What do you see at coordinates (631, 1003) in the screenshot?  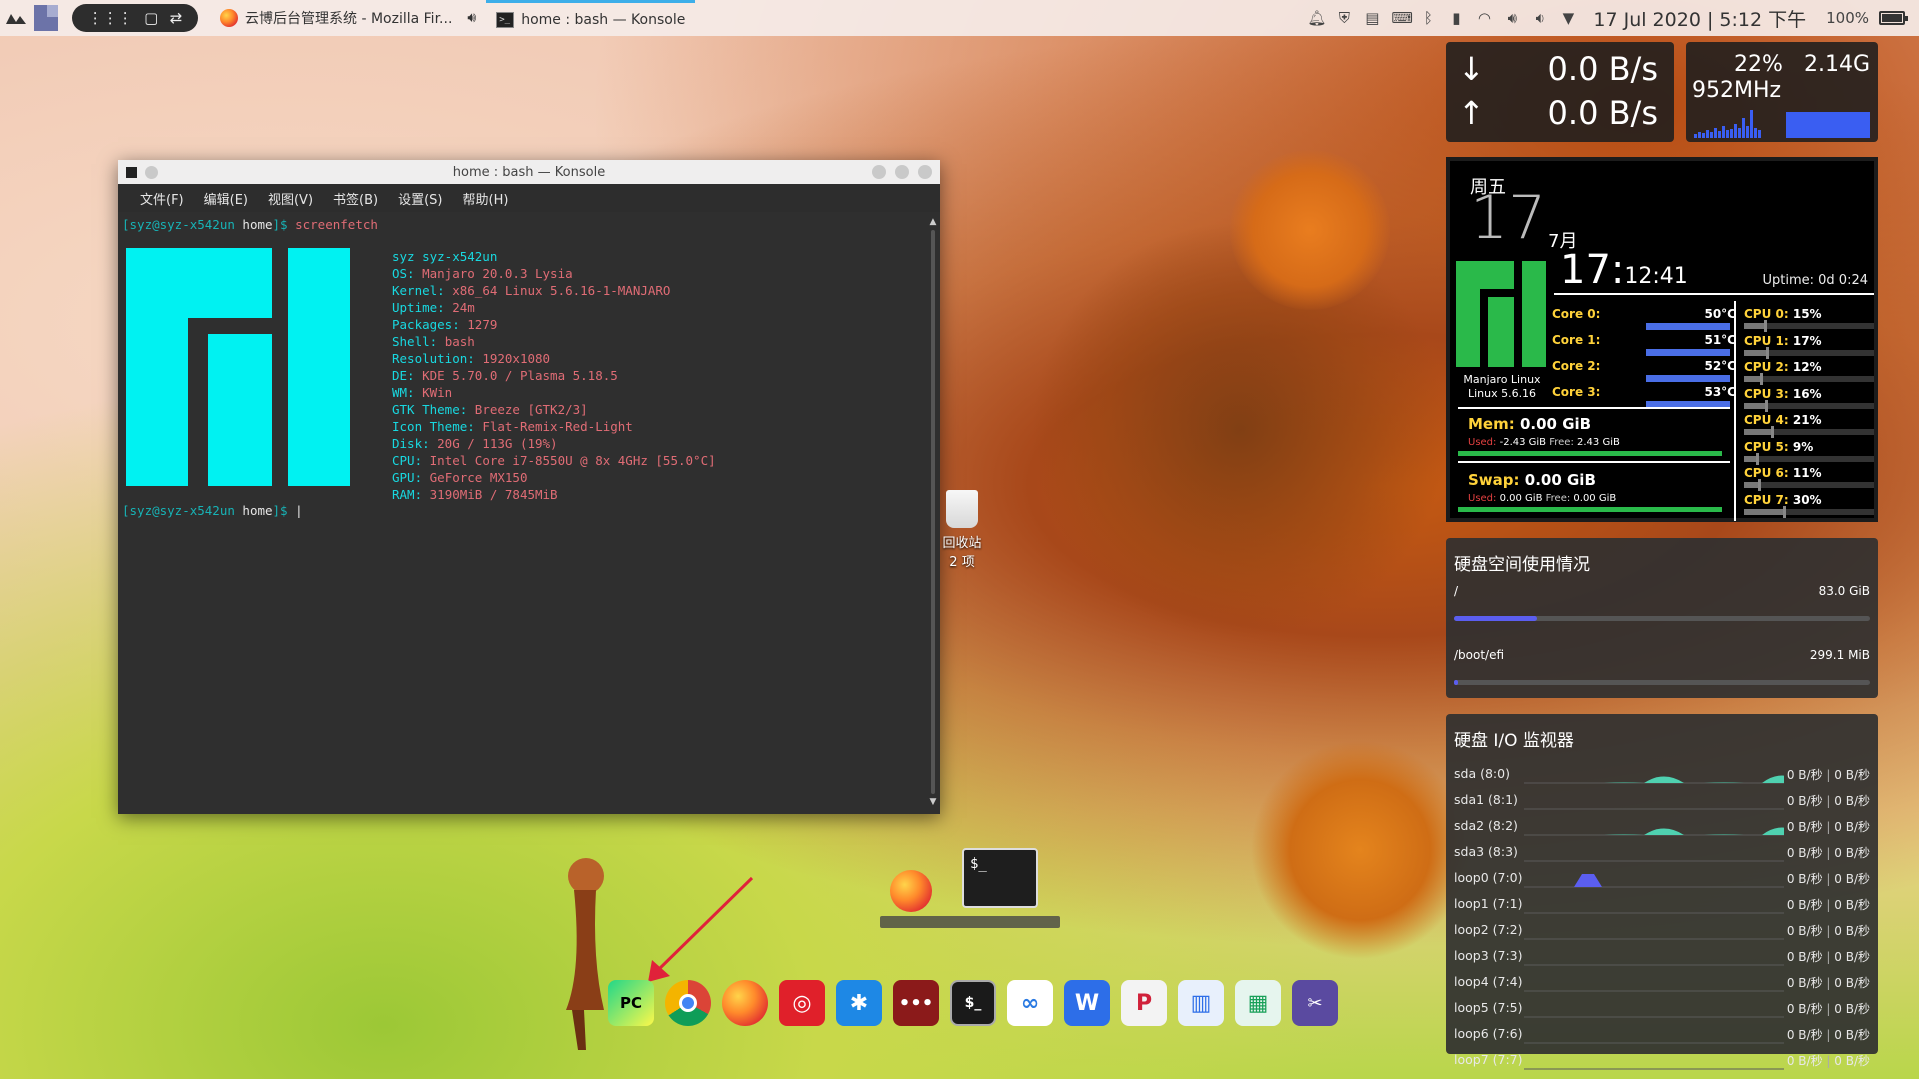 I see `pycharm-icon: PC` at bounding box center [631, 1003].